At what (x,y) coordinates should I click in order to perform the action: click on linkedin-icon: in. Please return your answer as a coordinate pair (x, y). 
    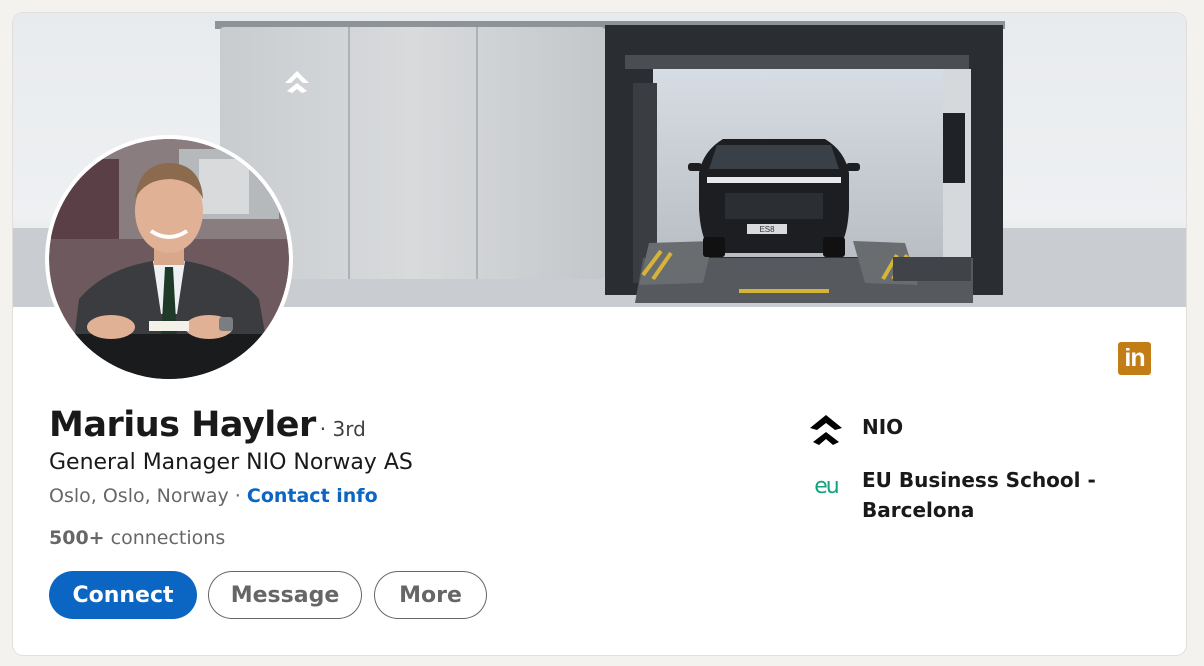
    Looking at the image, I should click on (1134, 358).